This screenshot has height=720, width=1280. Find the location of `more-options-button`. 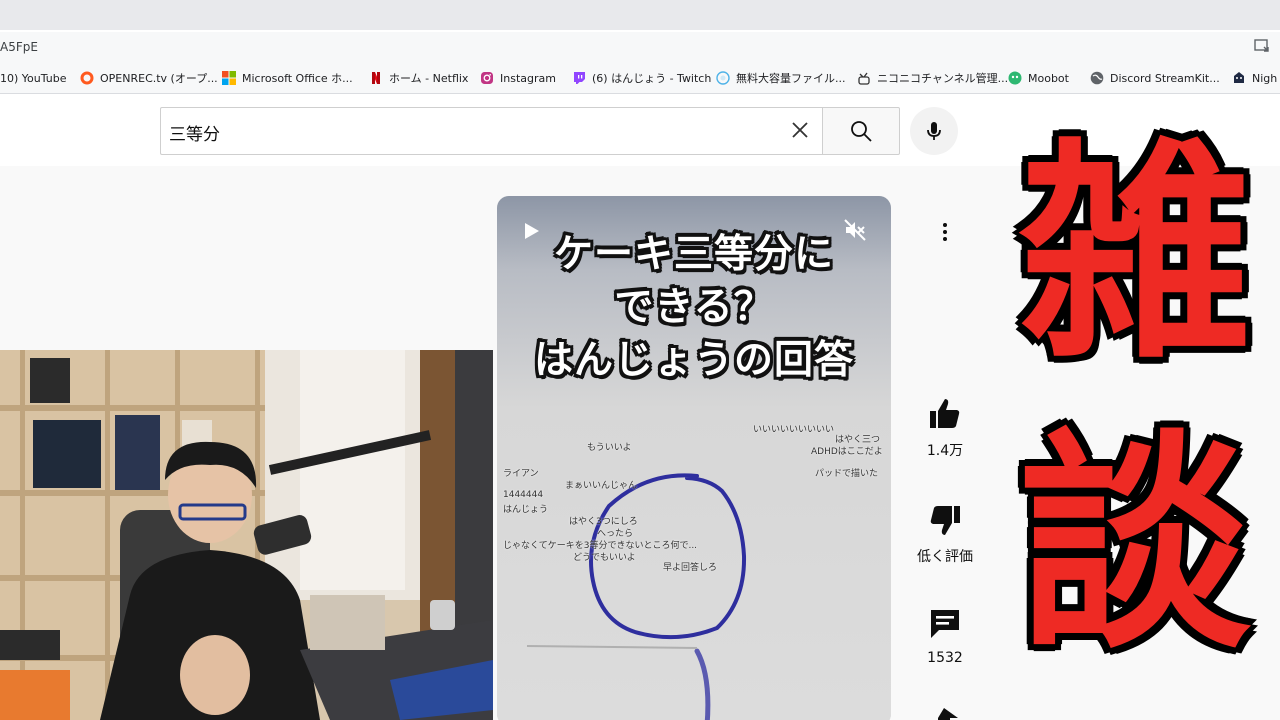

more-options-button is located at coordinates (945, 232).